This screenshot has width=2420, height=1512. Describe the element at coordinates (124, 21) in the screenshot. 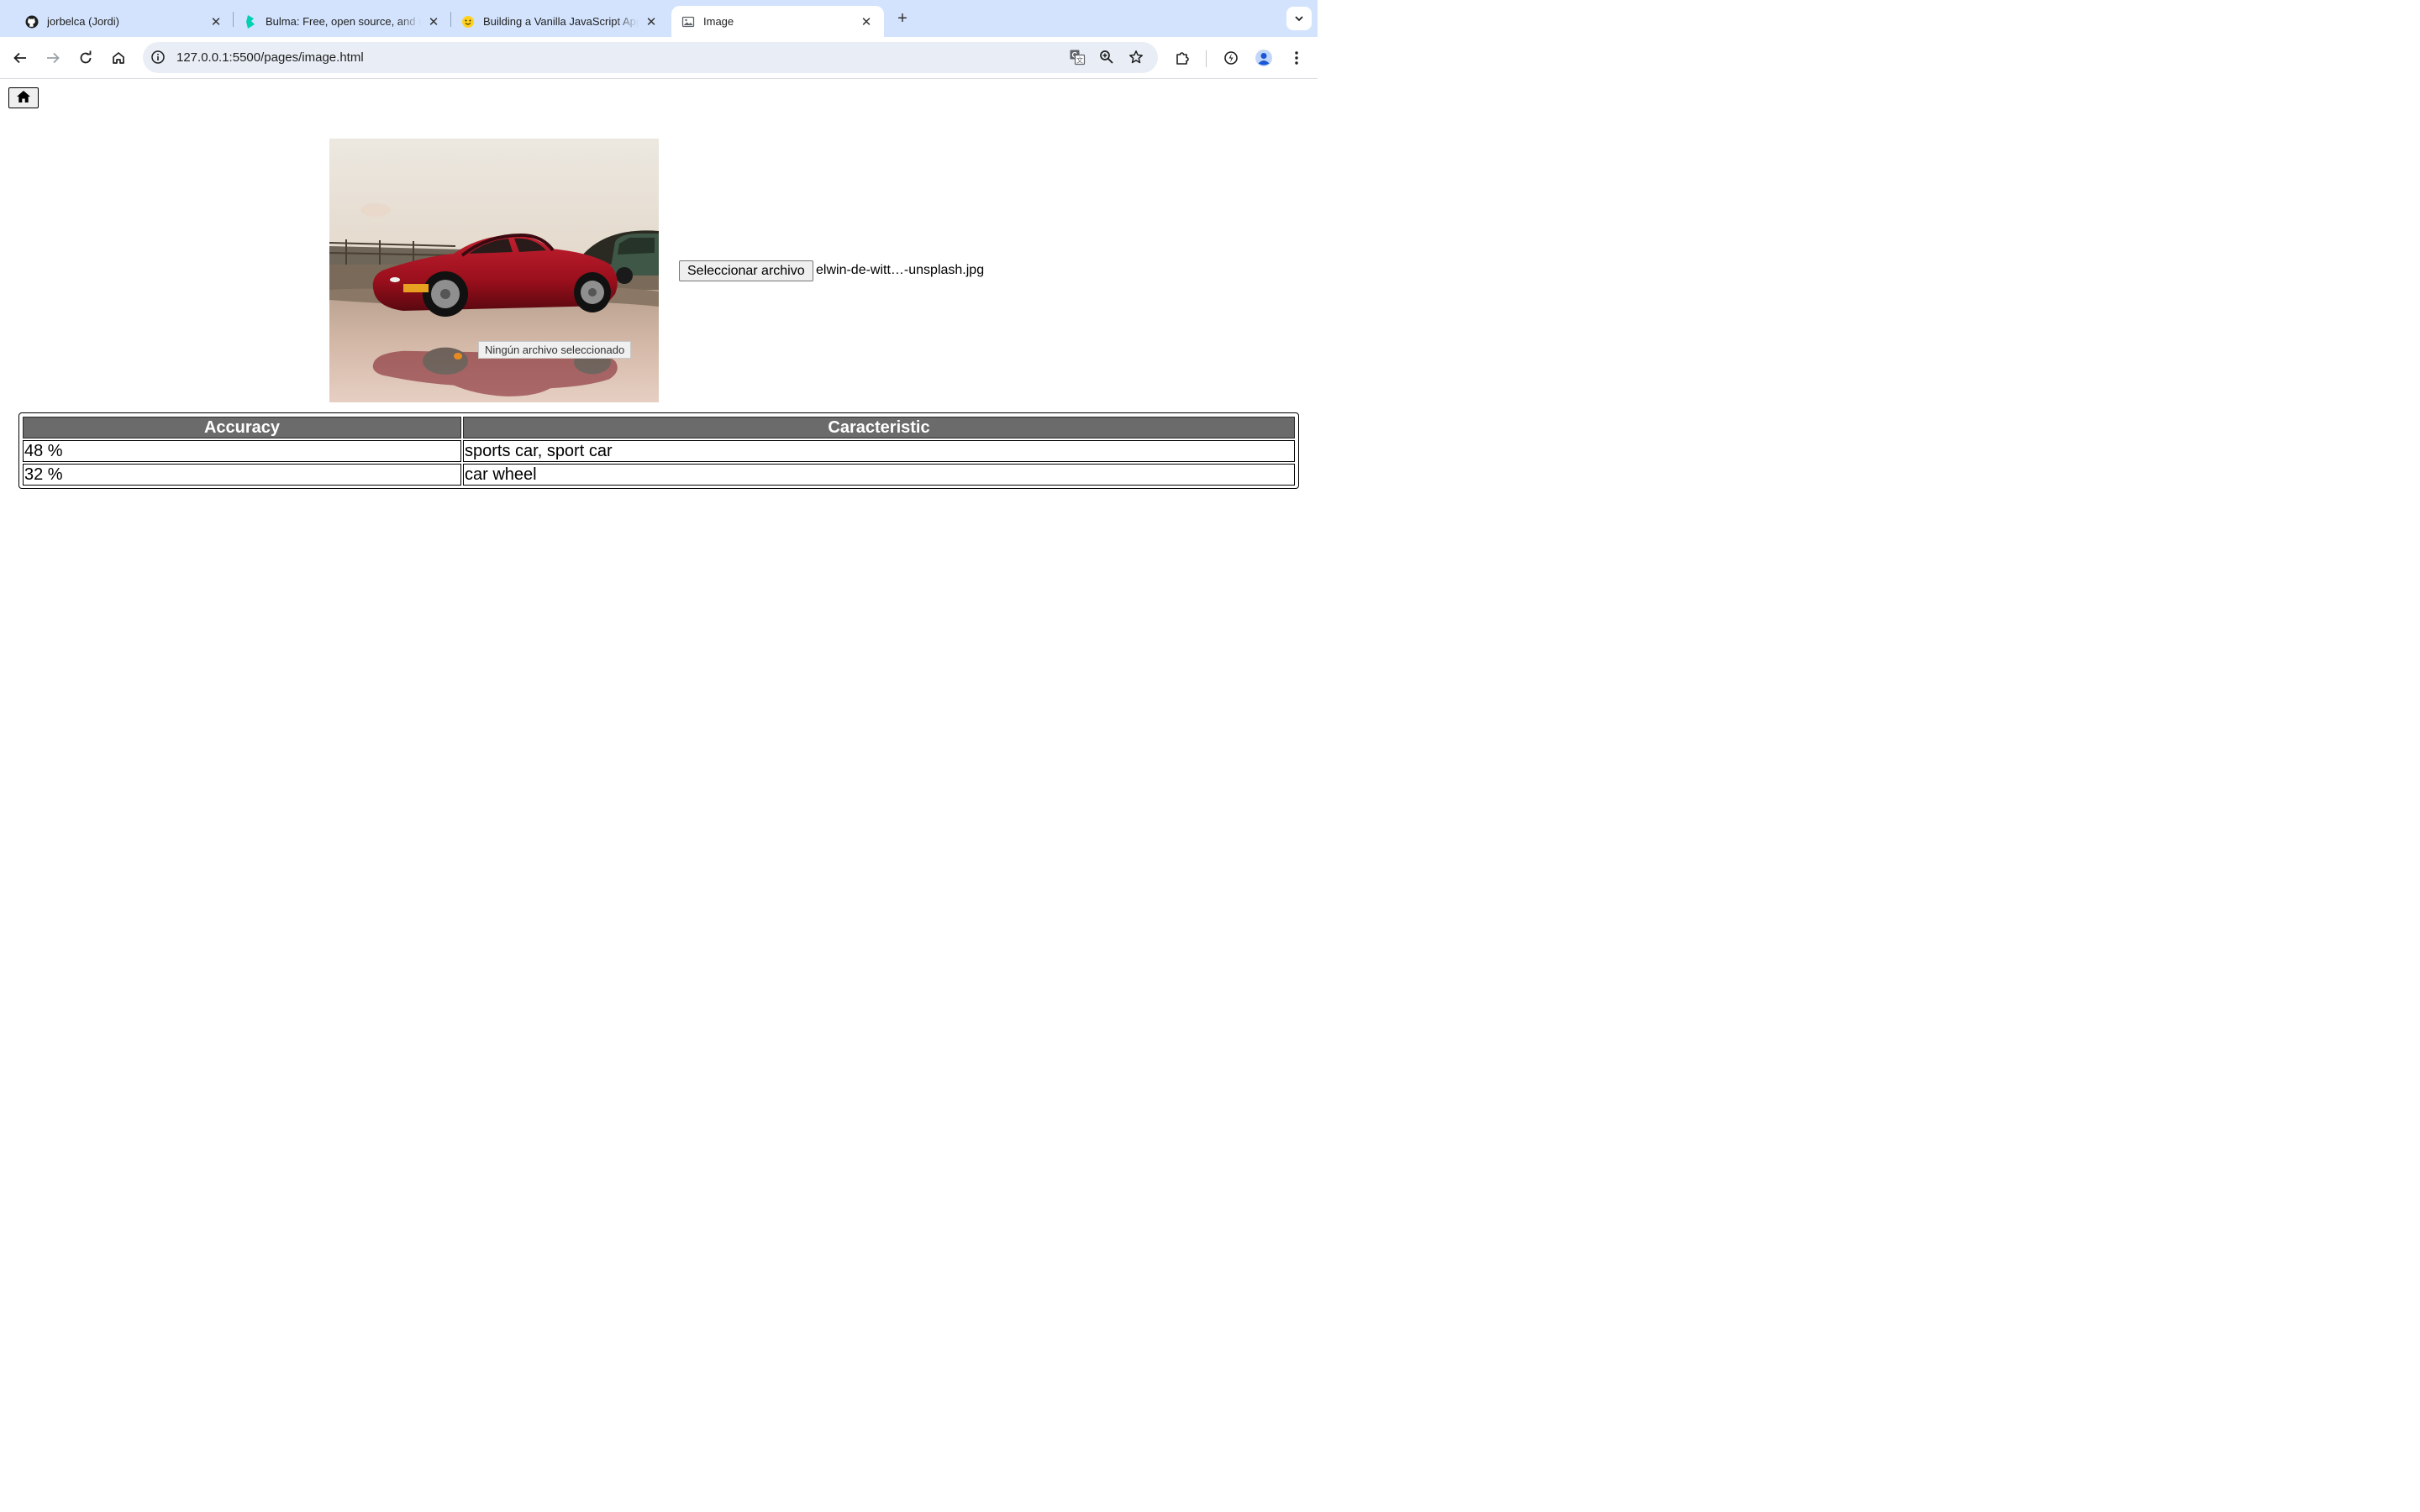

I see `tab-github: jorbelca (Jordi) ✕` at that location.